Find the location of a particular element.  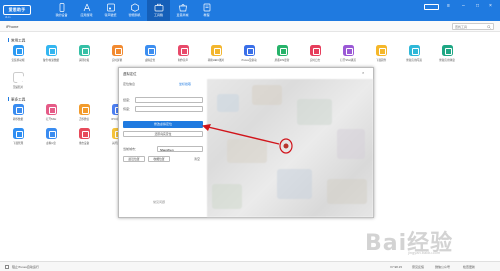

map-pin-icon is located at coordinates (286, 146).